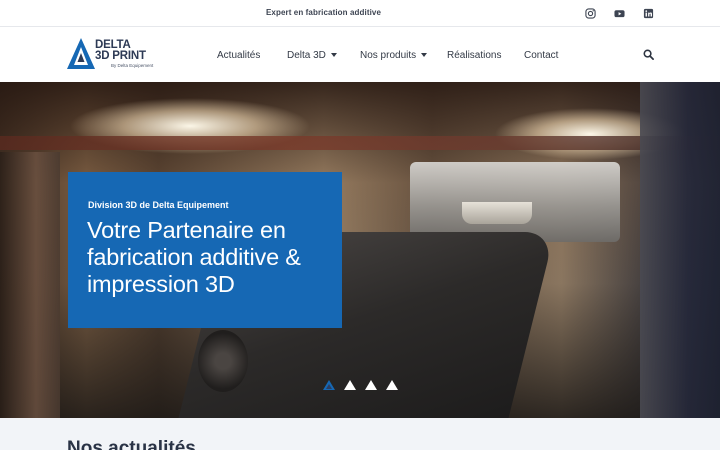 This screenshot has width=720, height=450. I want to click on nav-label: Delta 3D, so click(306, 55).